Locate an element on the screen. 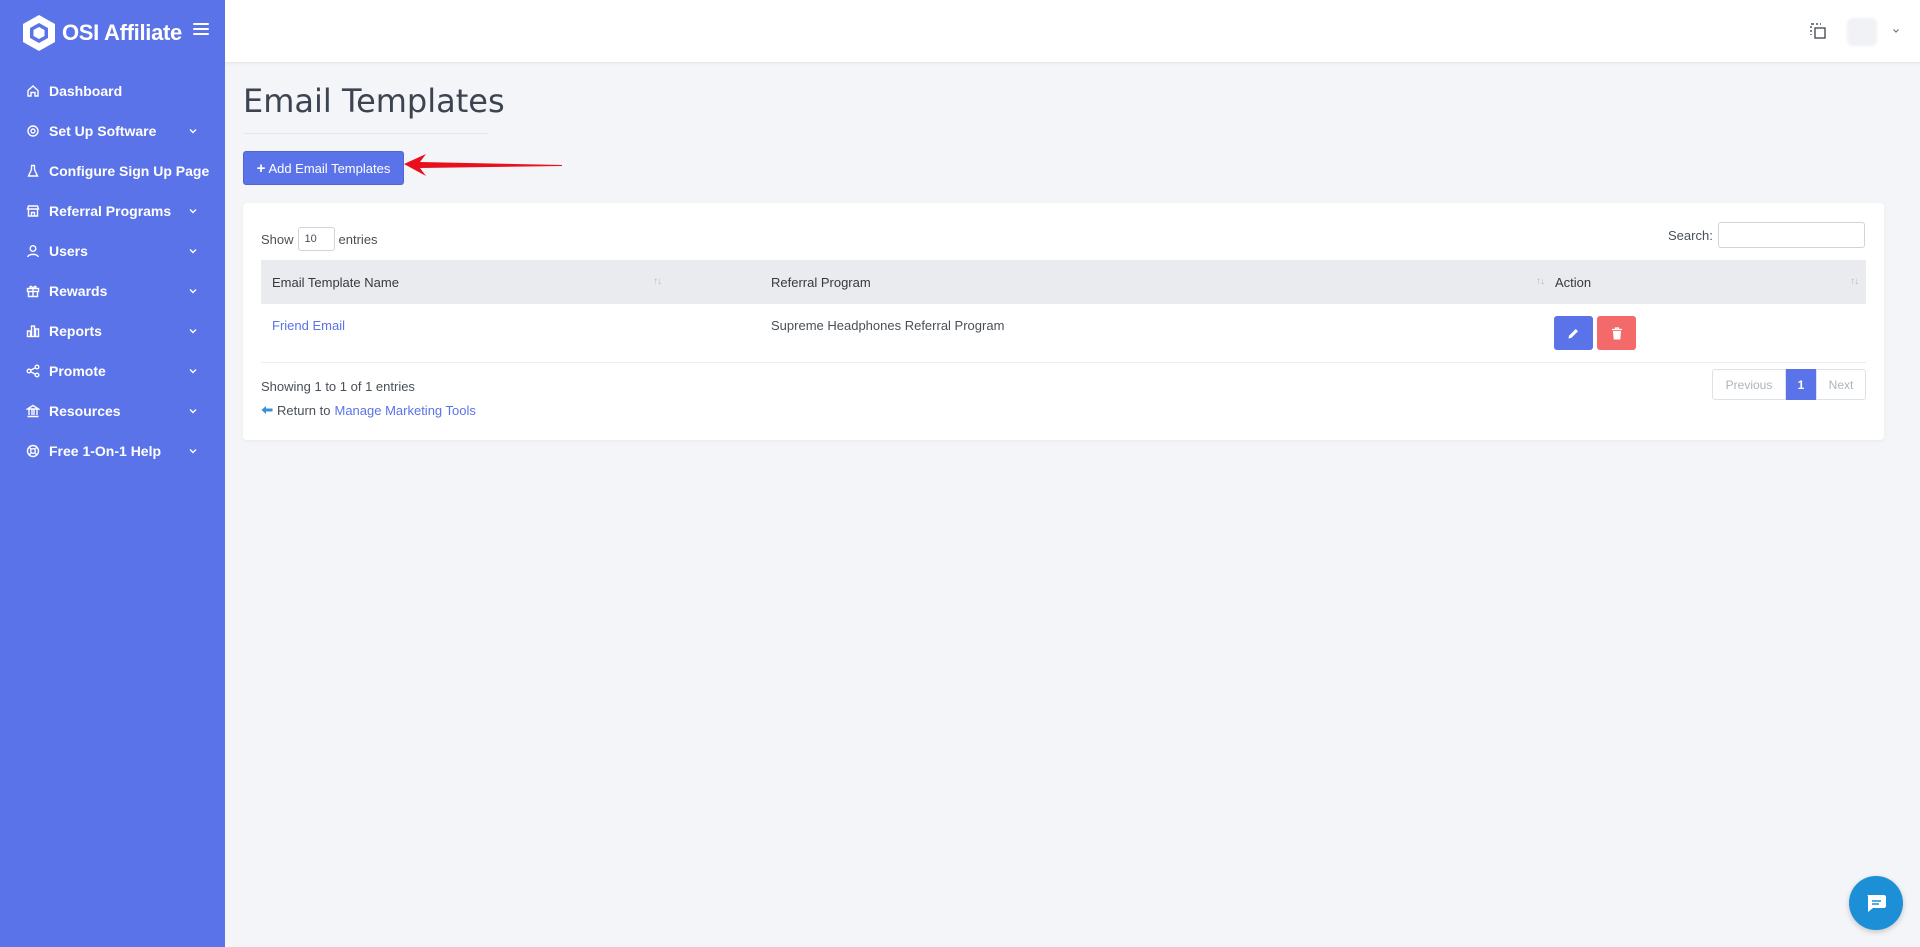 This screenshot has height=947, width=1920. search-label: Search: is located at coordinates (1690, 235).